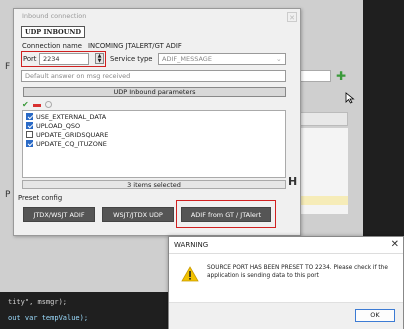 This screenshot has width=404, height=329. Describe the element at coordinates (350, 98) in the screenshot. I see `mouse-cursor-icon` at that location.